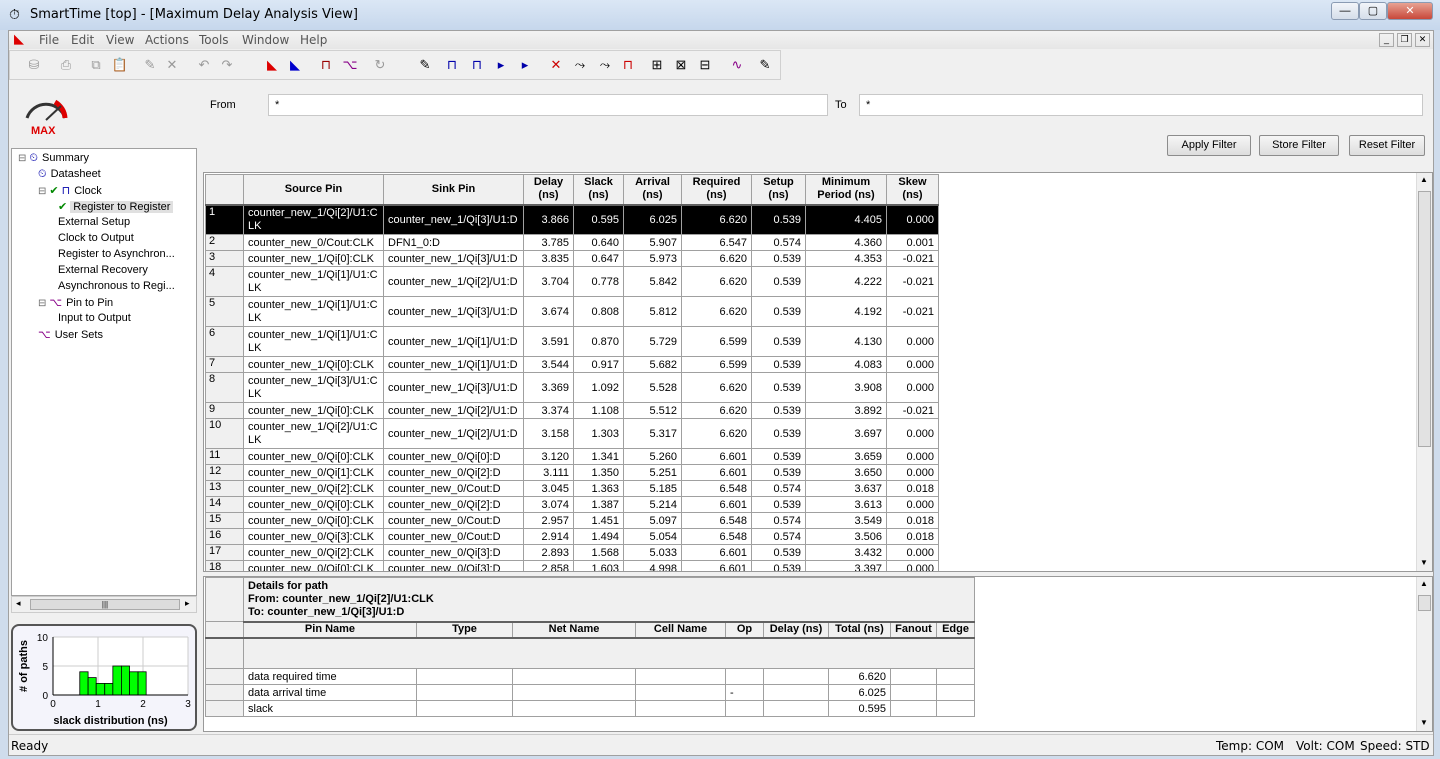 The image size is (1440, 759). Describe the element at coordinates (116, 206) in the screenshot. I see `tree-item-register-to-register: ✔ Register to Register` at that location.